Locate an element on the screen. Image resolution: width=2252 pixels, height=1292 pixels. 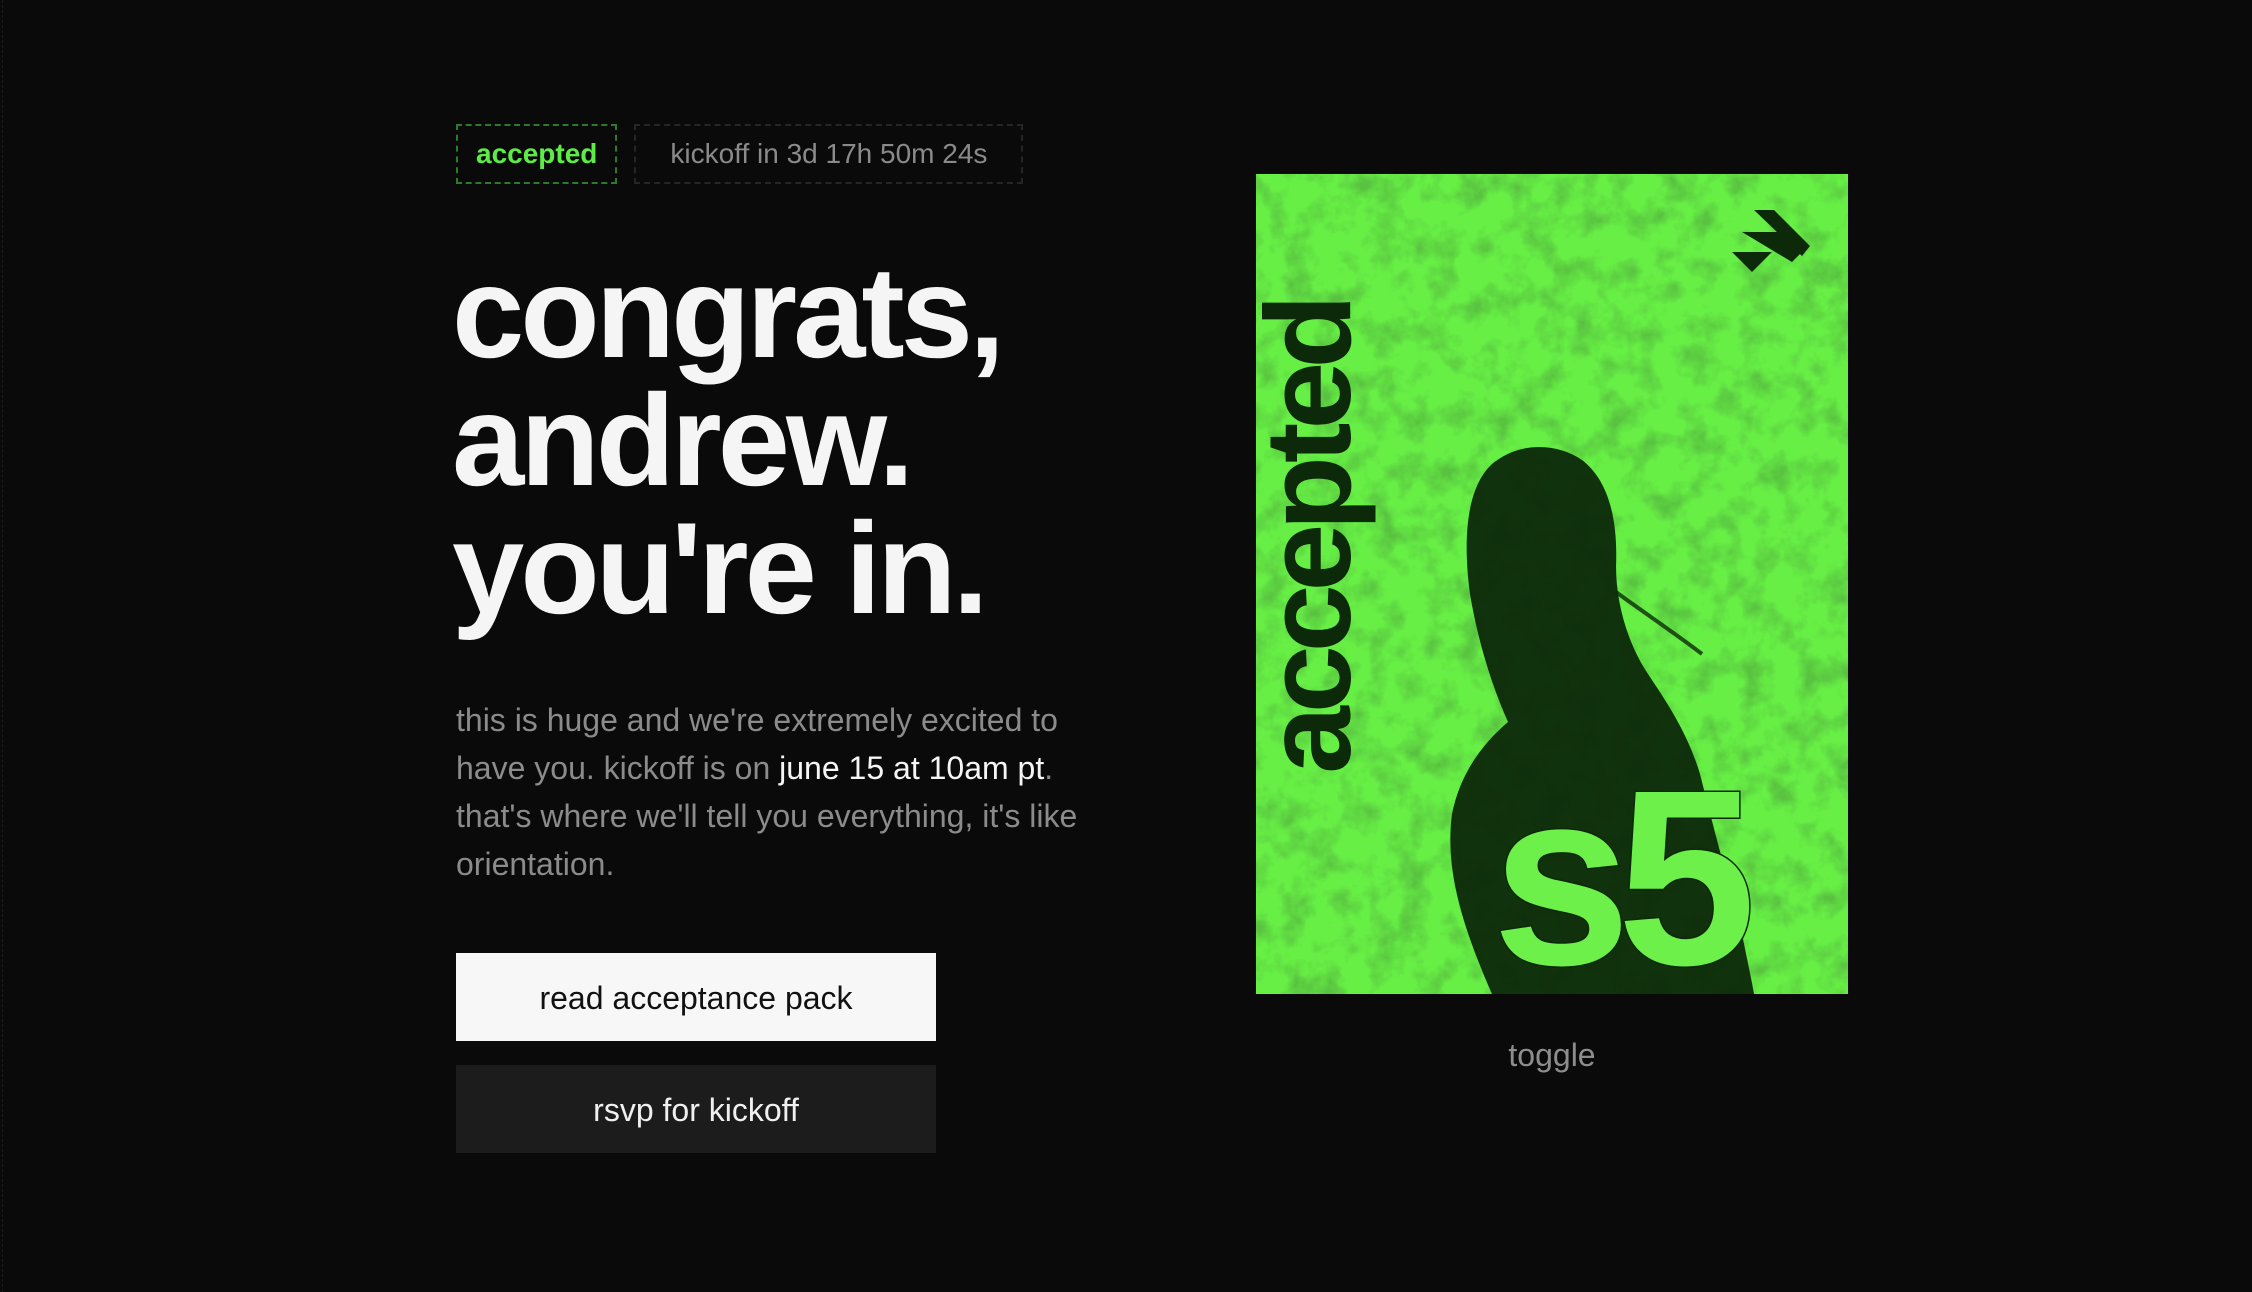
poster-toggle: toggle is located at coordinates (1552, 1055).